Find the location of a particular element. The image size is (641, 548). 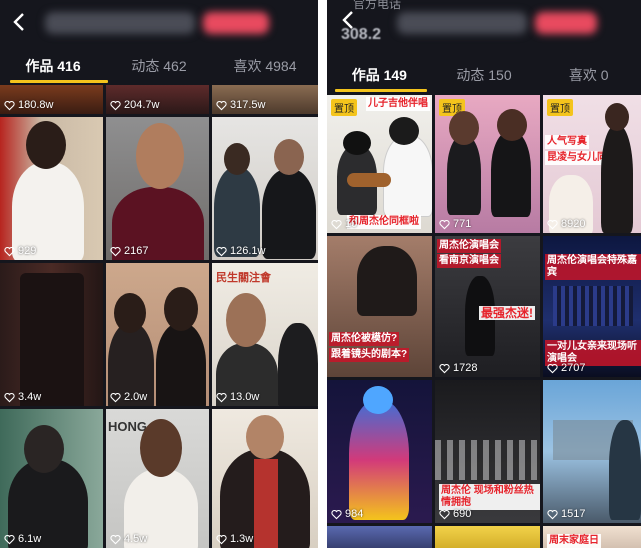

crowd is located at coordinates (487, 460).